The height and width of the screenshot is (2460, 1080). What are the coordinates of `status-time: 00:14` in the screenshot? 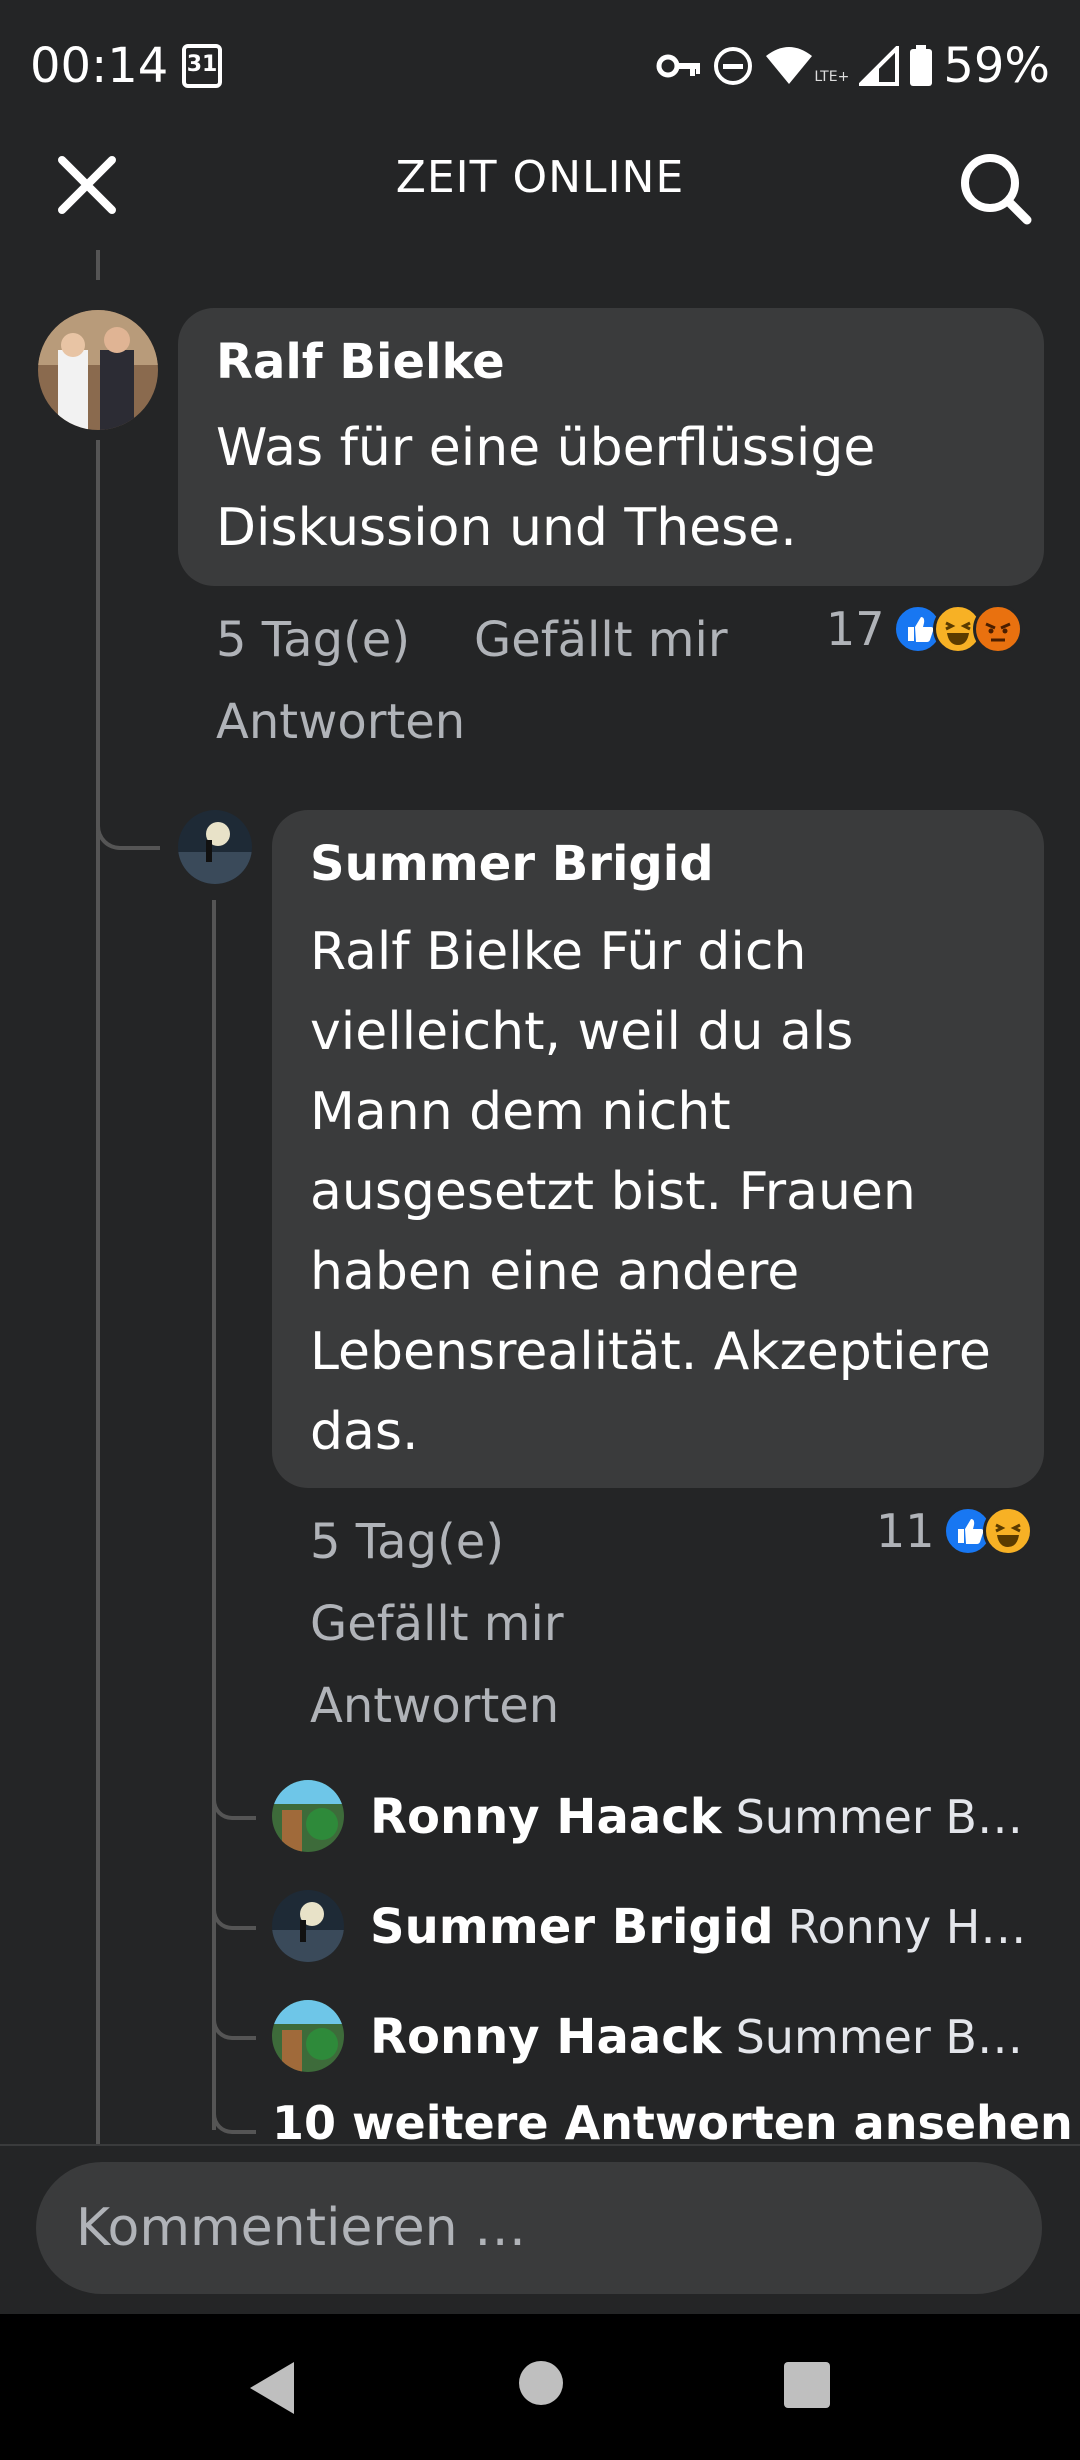 It's located at (99, 66).